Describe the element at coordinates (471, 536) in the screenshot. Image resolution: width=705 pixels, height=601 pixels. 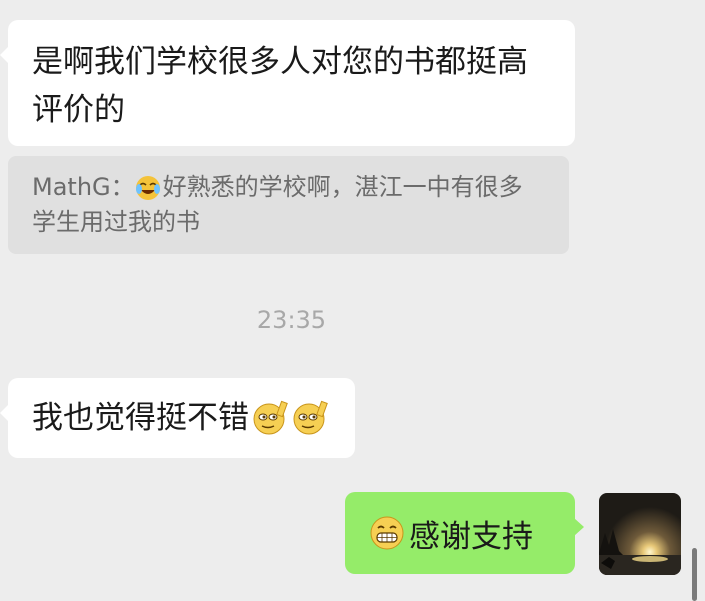
I see `message-text: 感谢支持` at that location.